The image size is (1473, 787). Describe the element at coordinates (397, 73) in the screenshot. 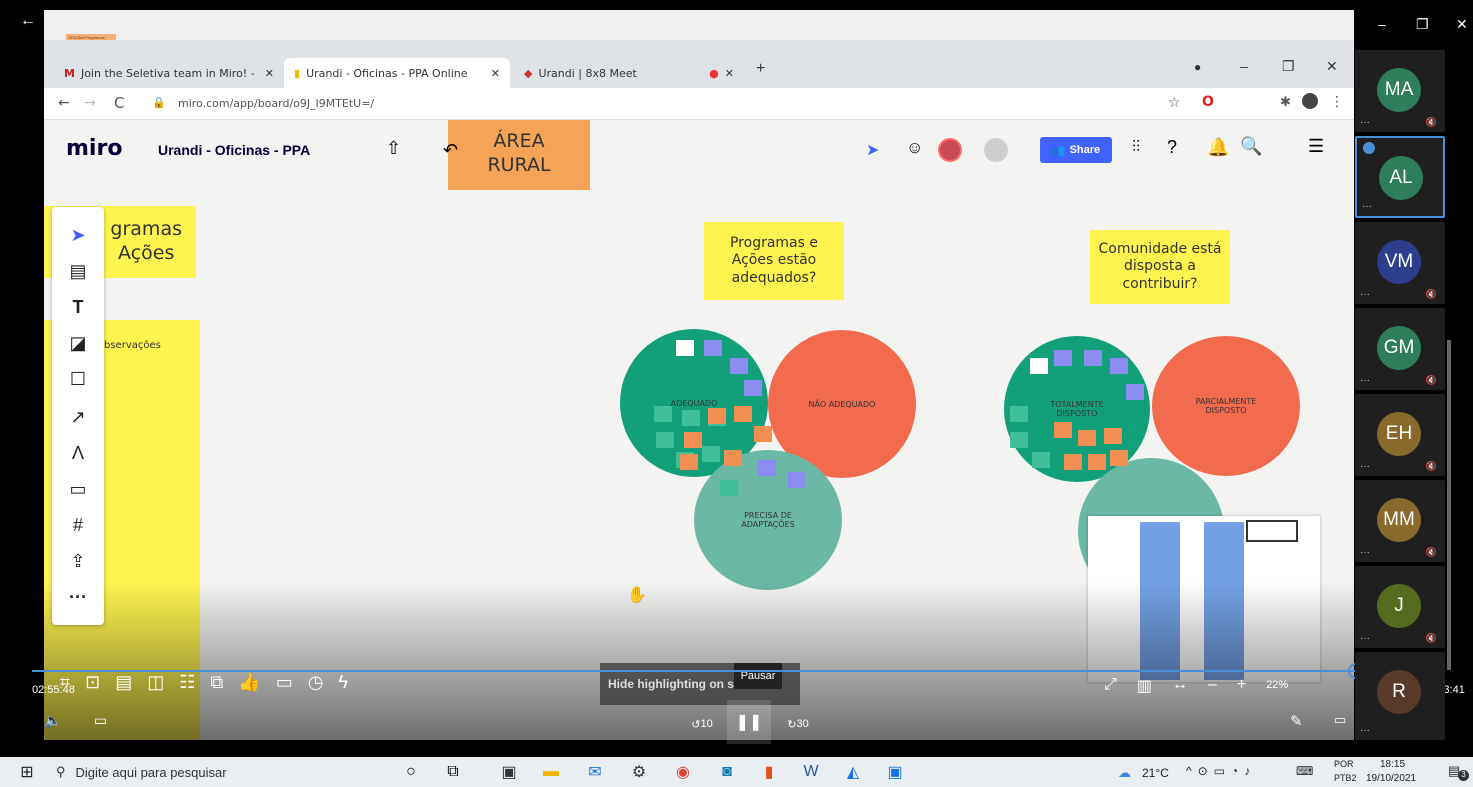

I see `tab-miro-board: ▮ Urandi - Oficinas - PPA Online ✕` at that location.